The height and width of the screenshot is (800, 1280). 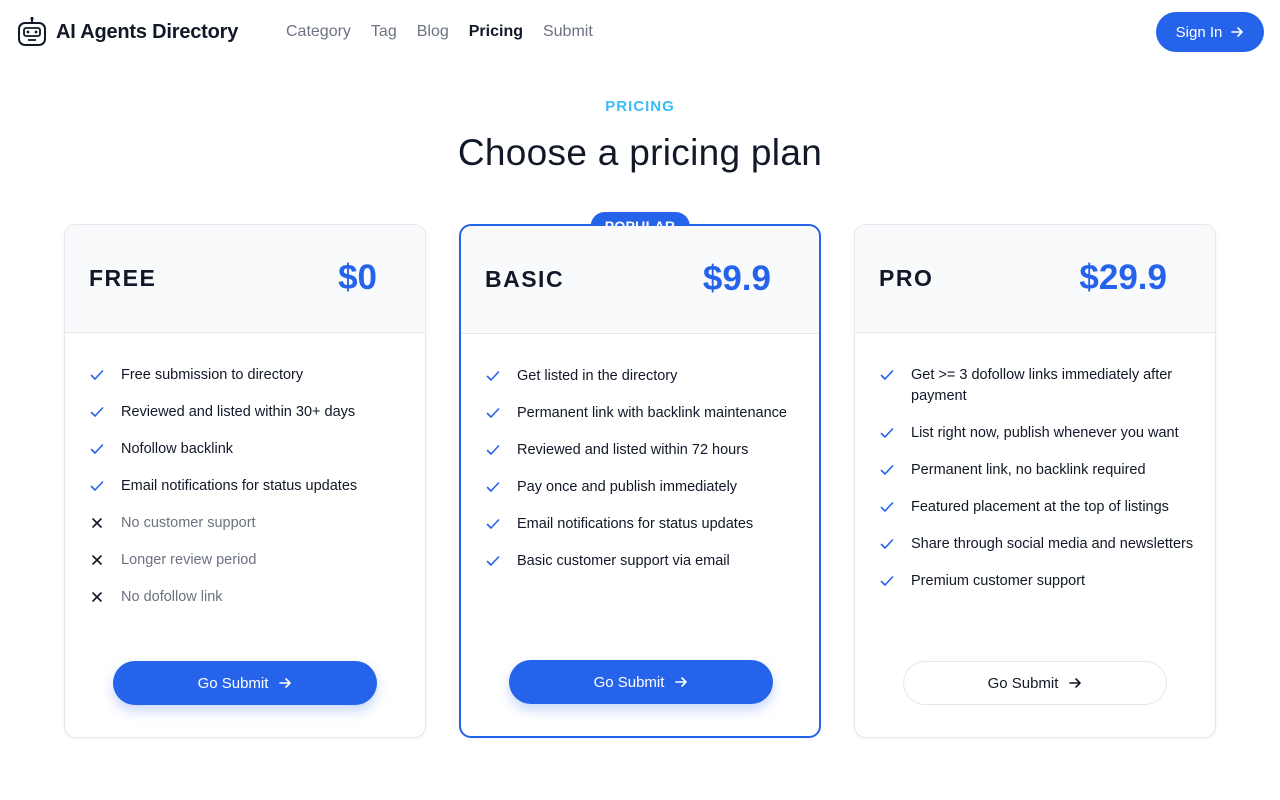 I want to click on section-eyebrow: PRICING, so click(x=640, y=106).